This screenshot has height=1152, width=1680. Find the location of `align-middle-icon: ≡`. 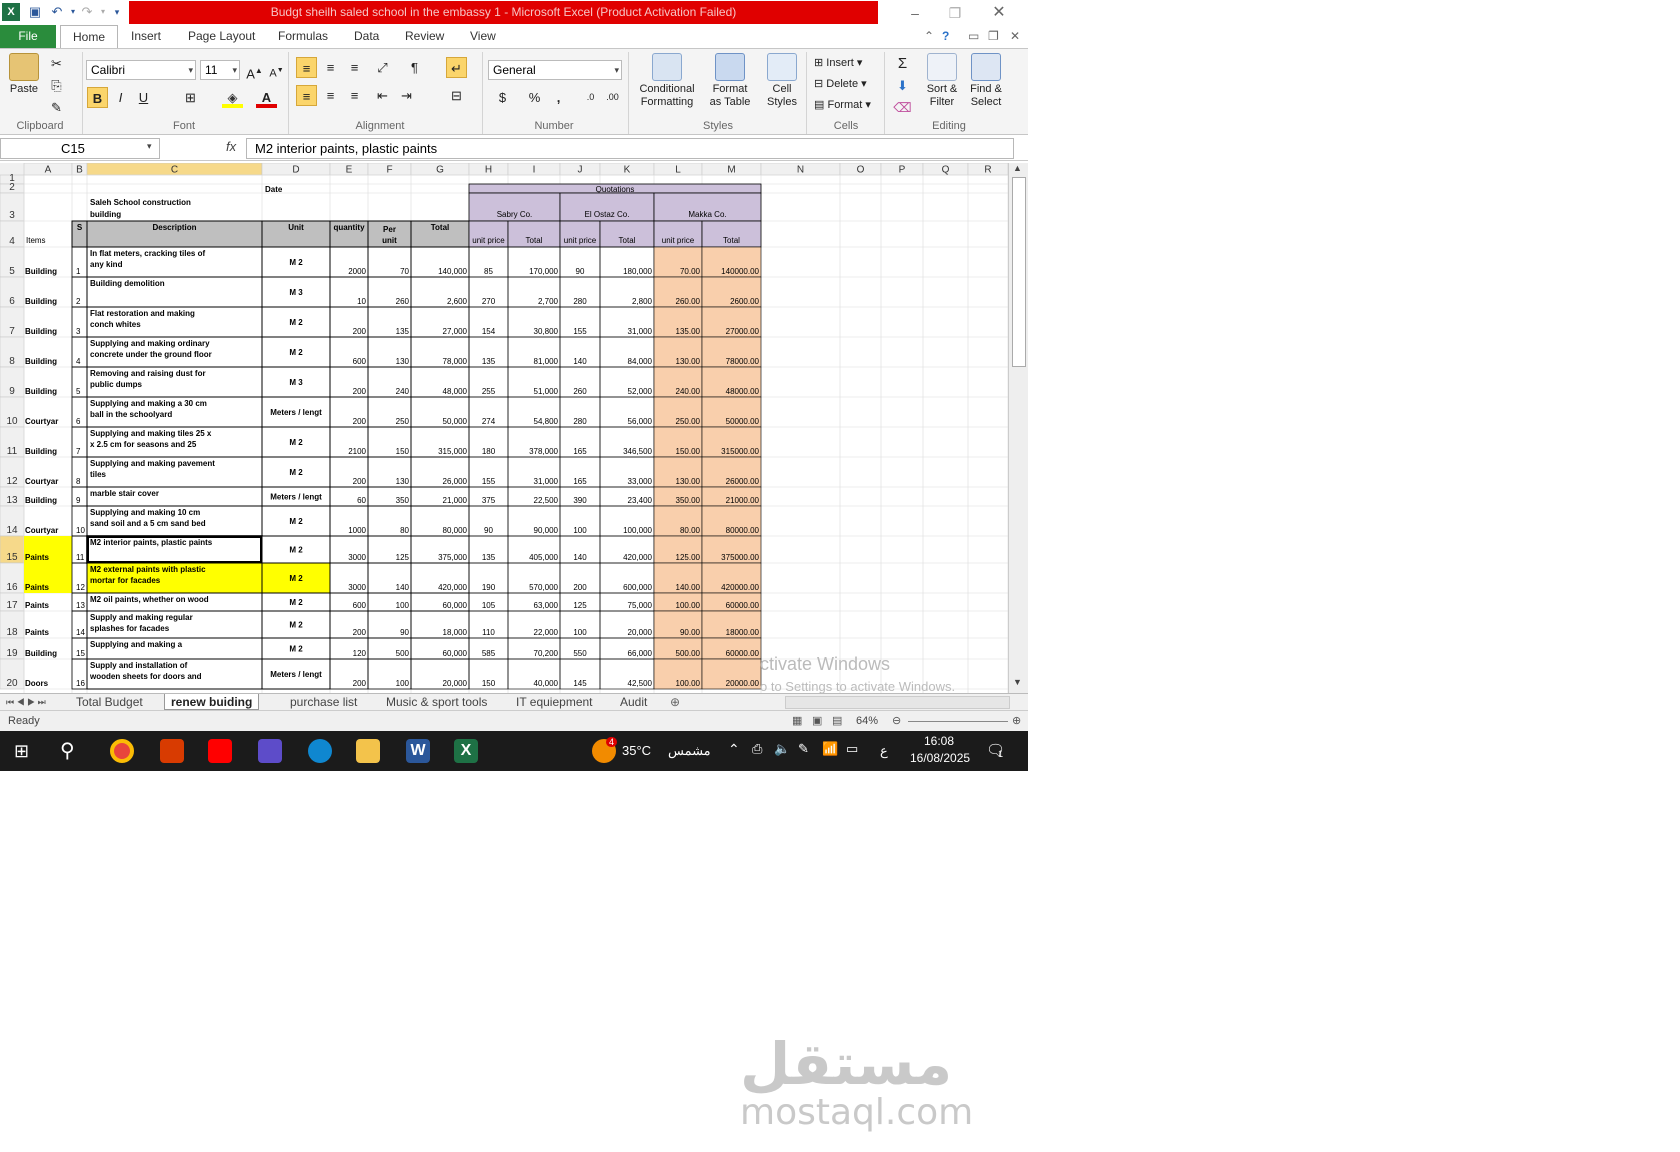

align-middle-icon: ≡ is located at coordinates (330, 67).